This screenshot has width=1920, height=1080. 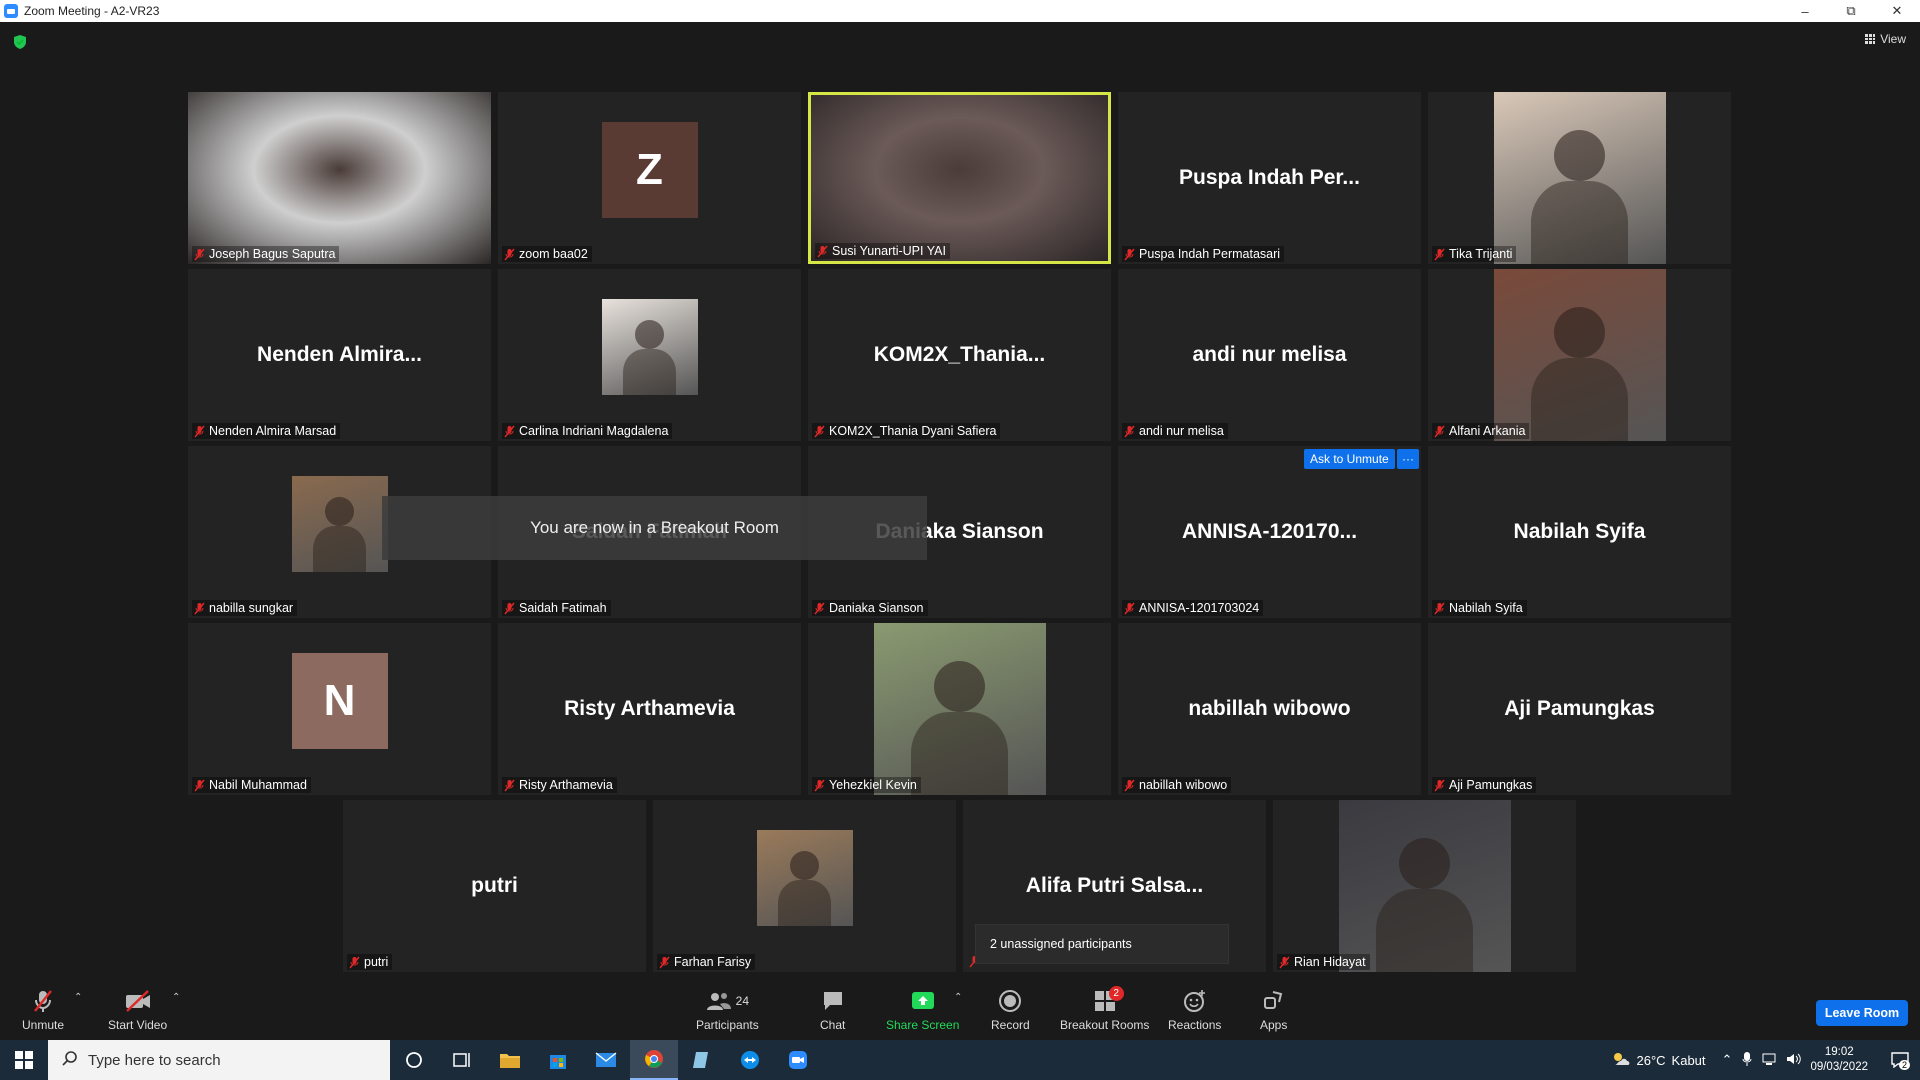 I want to click on participant-name: Farhan Farisy, so click(x=713, y=962).